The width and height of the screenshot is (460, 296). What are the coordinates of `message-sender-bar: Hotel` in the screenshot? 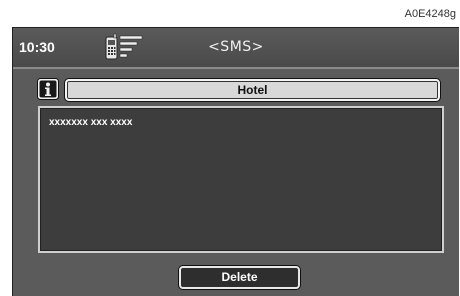 It's located at (252, 90).